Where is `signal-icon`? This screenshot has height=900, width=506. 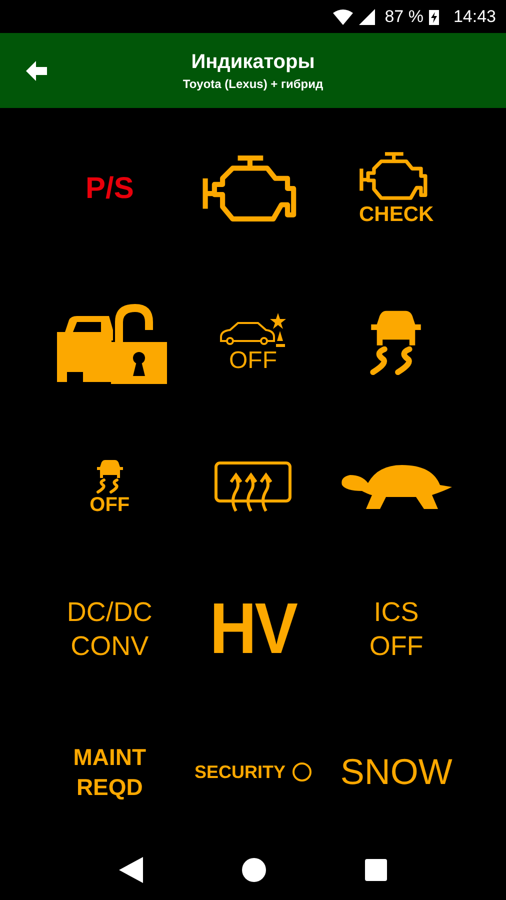
signal-icon is located at coordinates (366, 16).